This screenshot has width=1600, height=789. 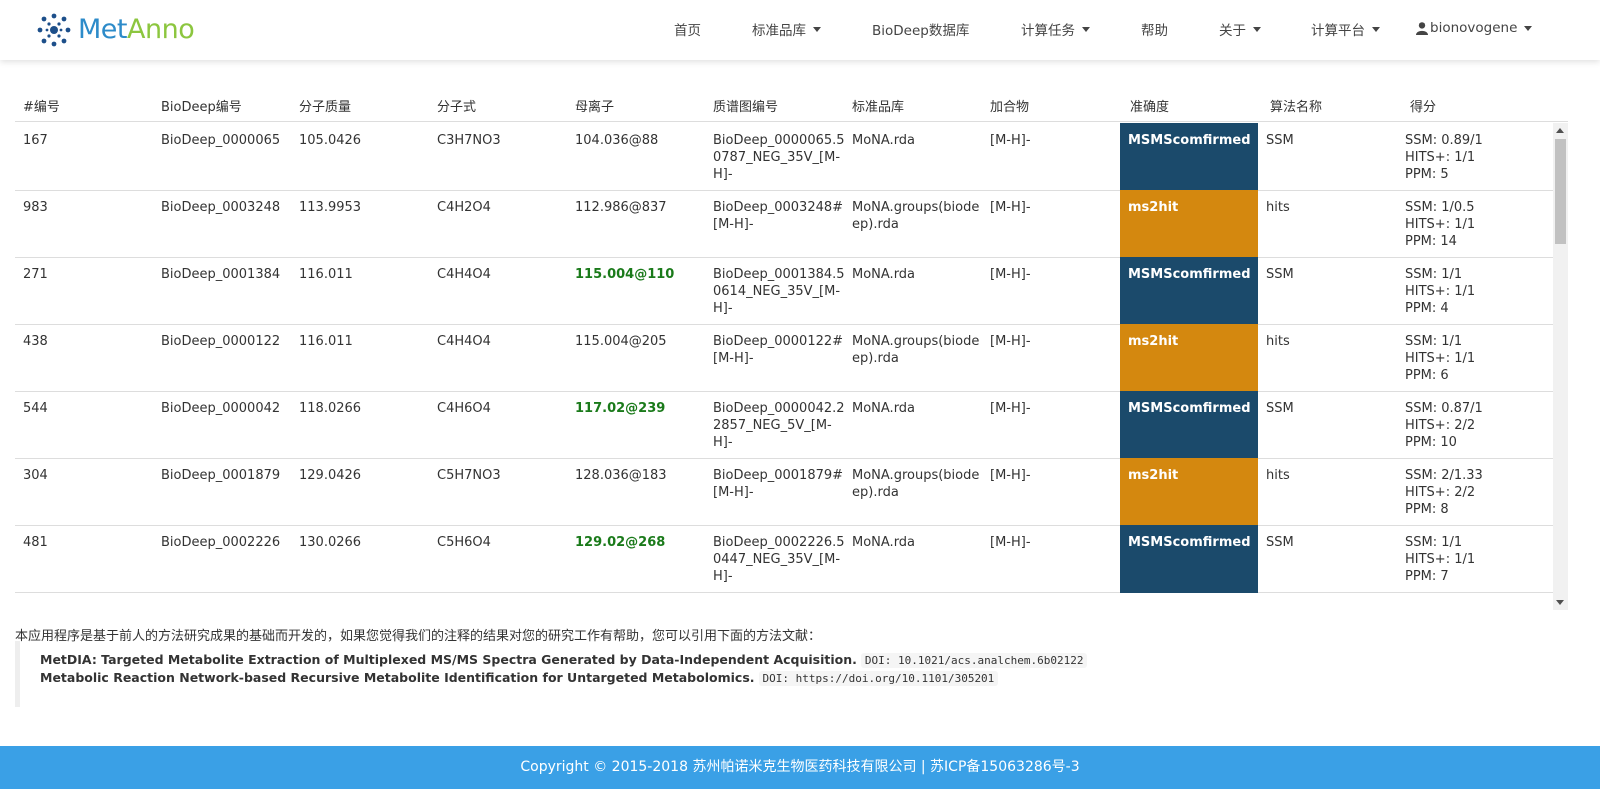 I want to click on cell-spectrum-id-line: 2857_NEG_5V_[M-, so click(x=772, y=425).